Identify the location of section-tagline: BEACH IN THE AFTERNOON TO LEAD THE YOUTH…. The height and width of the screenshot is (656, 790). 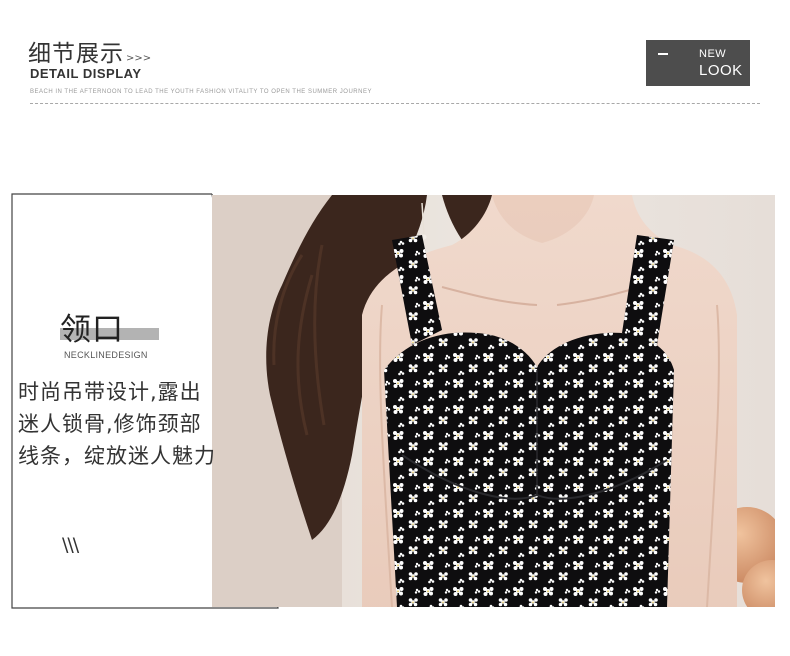
(201, 92).